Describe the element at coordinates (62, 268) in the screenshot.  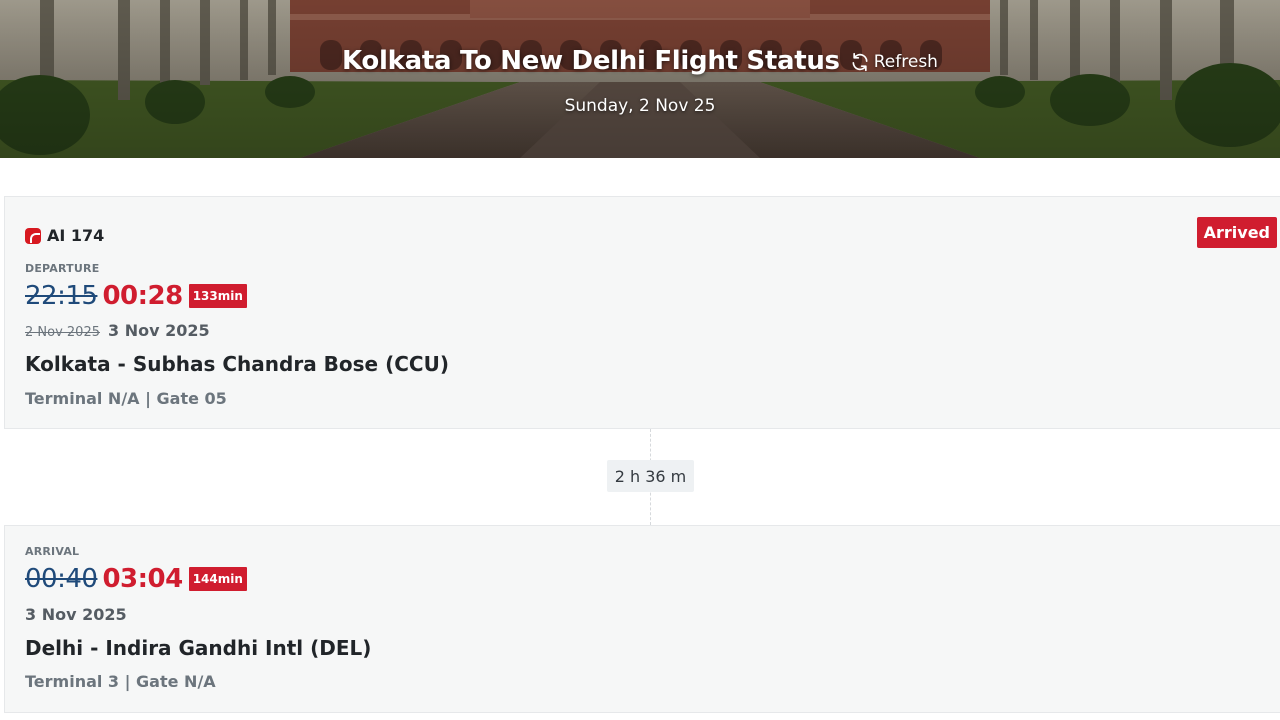
I see `departure-label: DEPARTURE` at that location.